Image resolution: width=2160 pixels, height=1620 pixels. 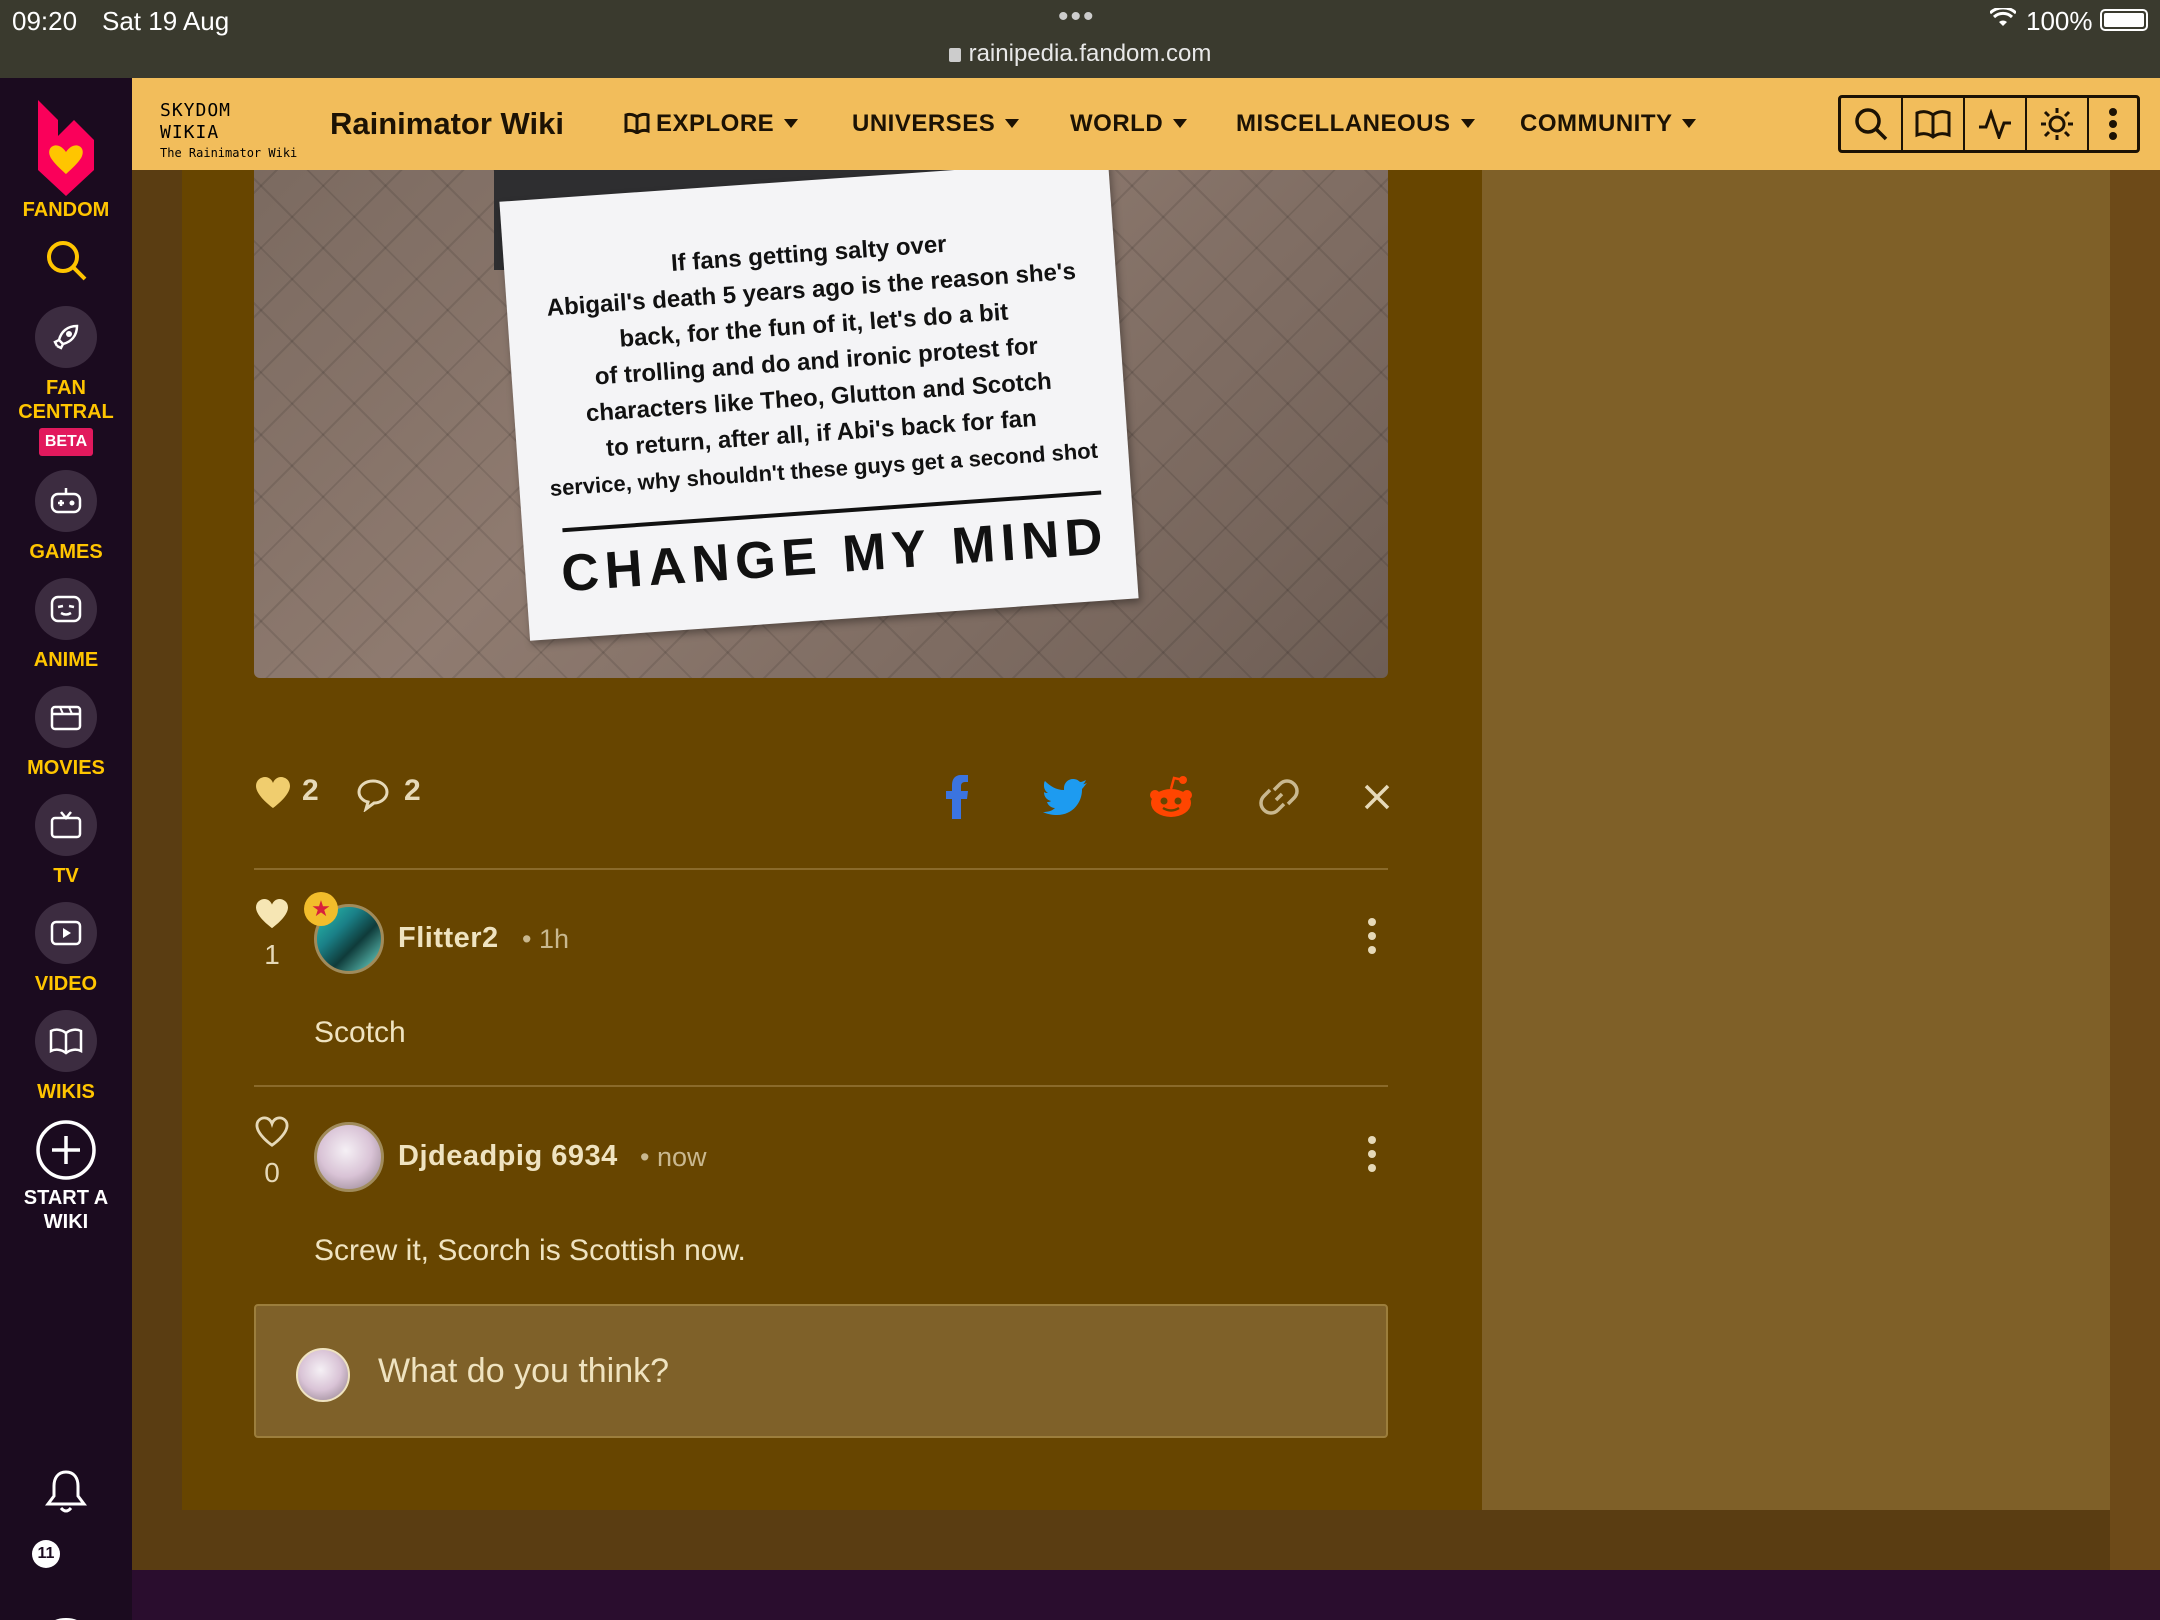 I want to click on close-icon, so click(x=1377, y=797).